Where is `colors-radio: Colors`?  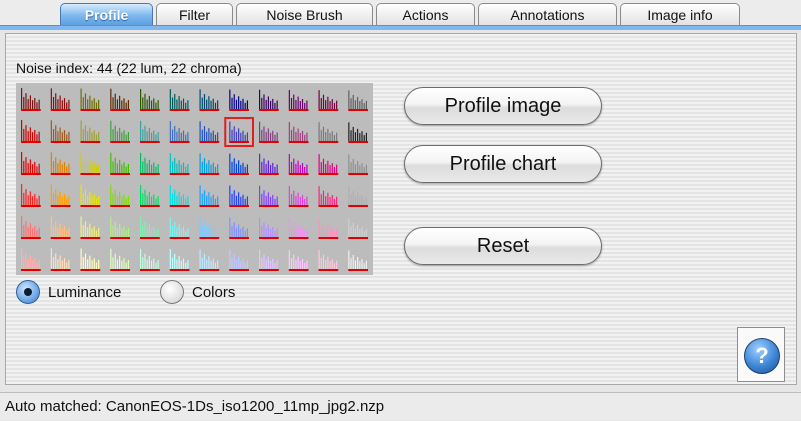 colors-radio: Colors is located at coordinates (197, 292).